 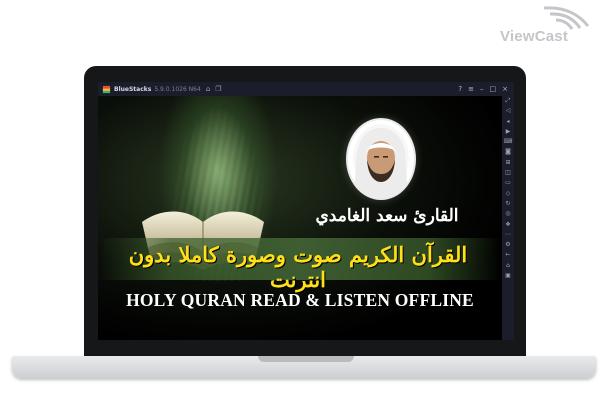 I want to click on more-icon: ⋯, so click(x=508, y=235).